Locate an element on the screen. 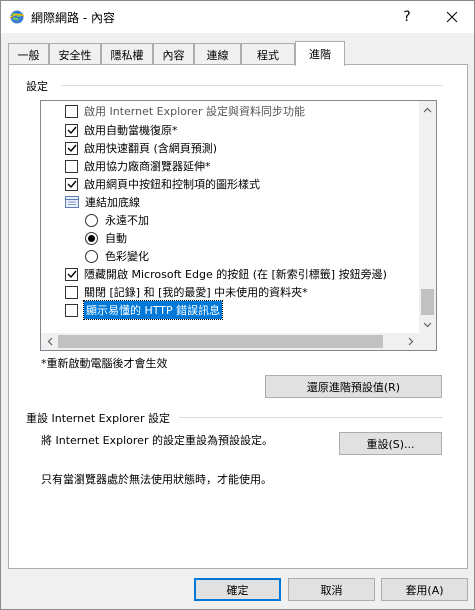 This screenshot has height=610, width=475. apply-button: 套用(A) is located at coordinates (424, 589).